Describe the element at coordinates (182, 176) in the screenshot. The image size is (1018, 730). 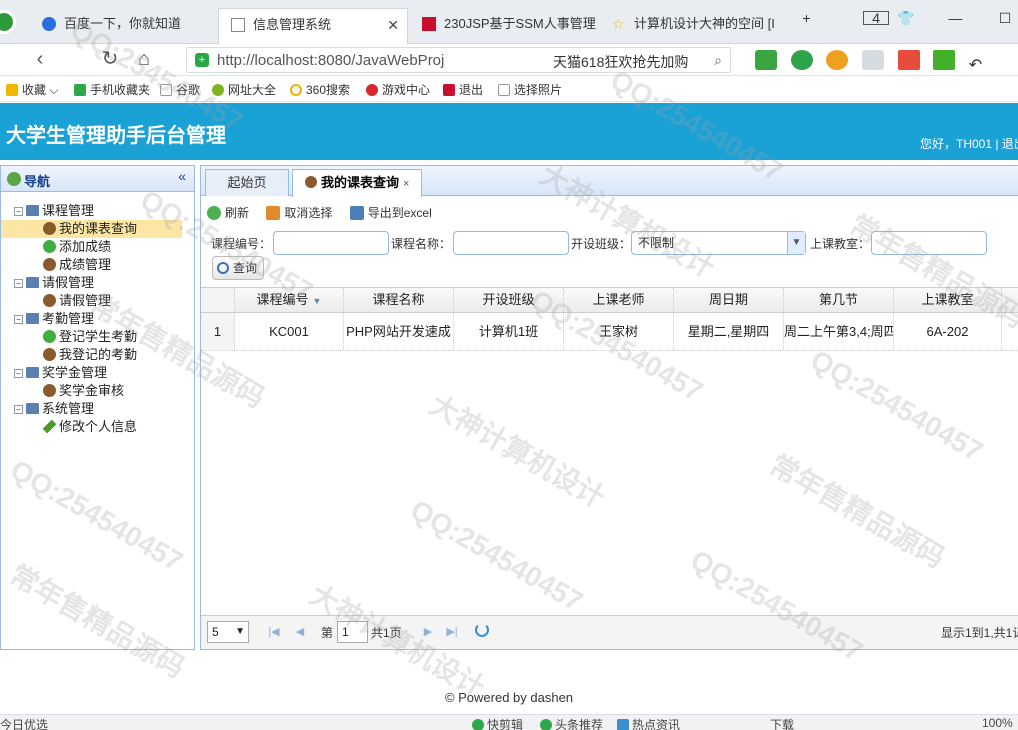
I see `collapse-icon: «` at that location.